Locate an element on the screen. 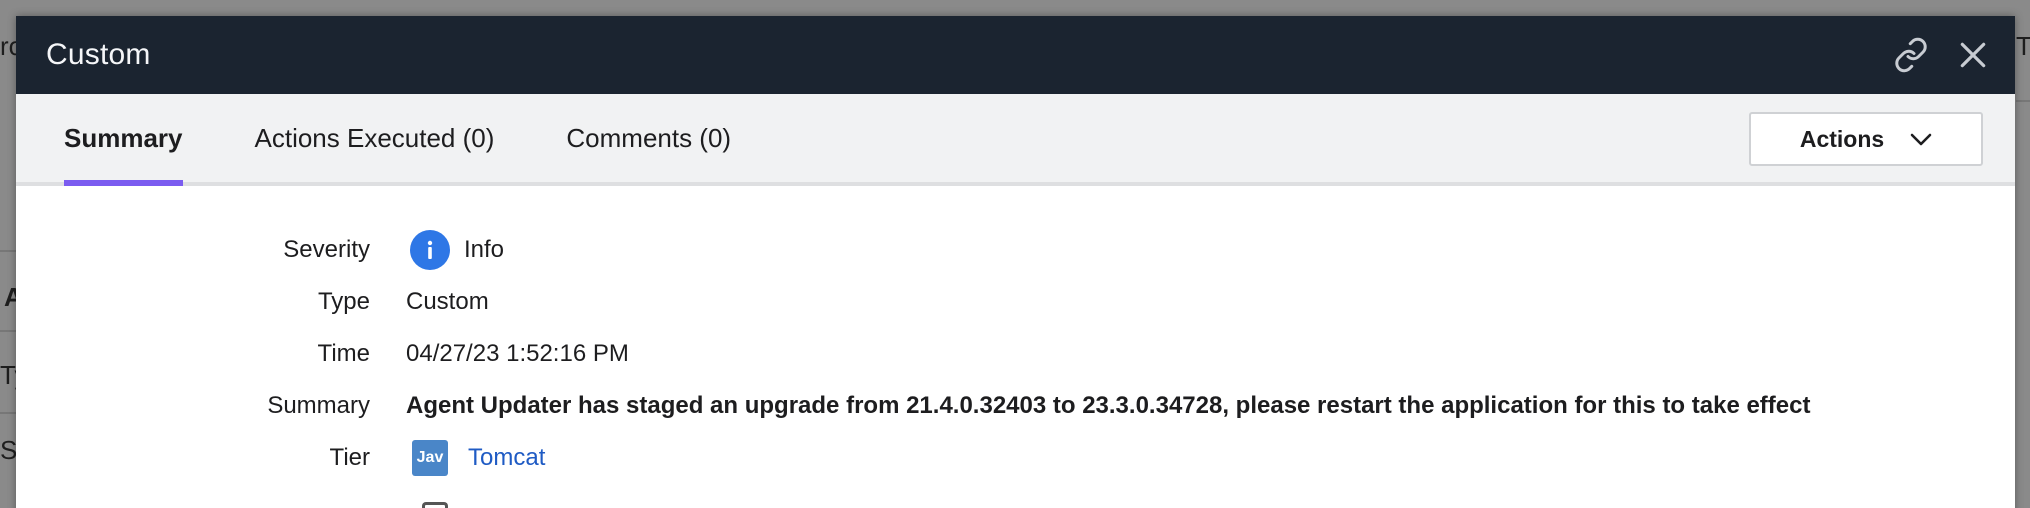 This screenshot has height=508, width=2030. tier-row: Tier Jav Tomcat is located at coordinates (1015, 458).